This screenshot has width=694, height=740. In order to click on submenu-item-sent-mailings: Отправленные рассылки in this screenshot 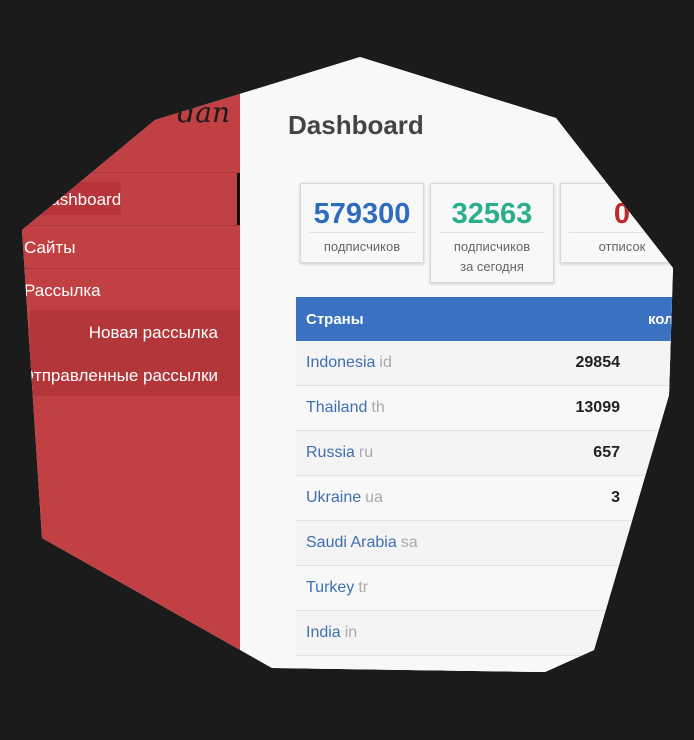, I will do `click(120, 376)`.